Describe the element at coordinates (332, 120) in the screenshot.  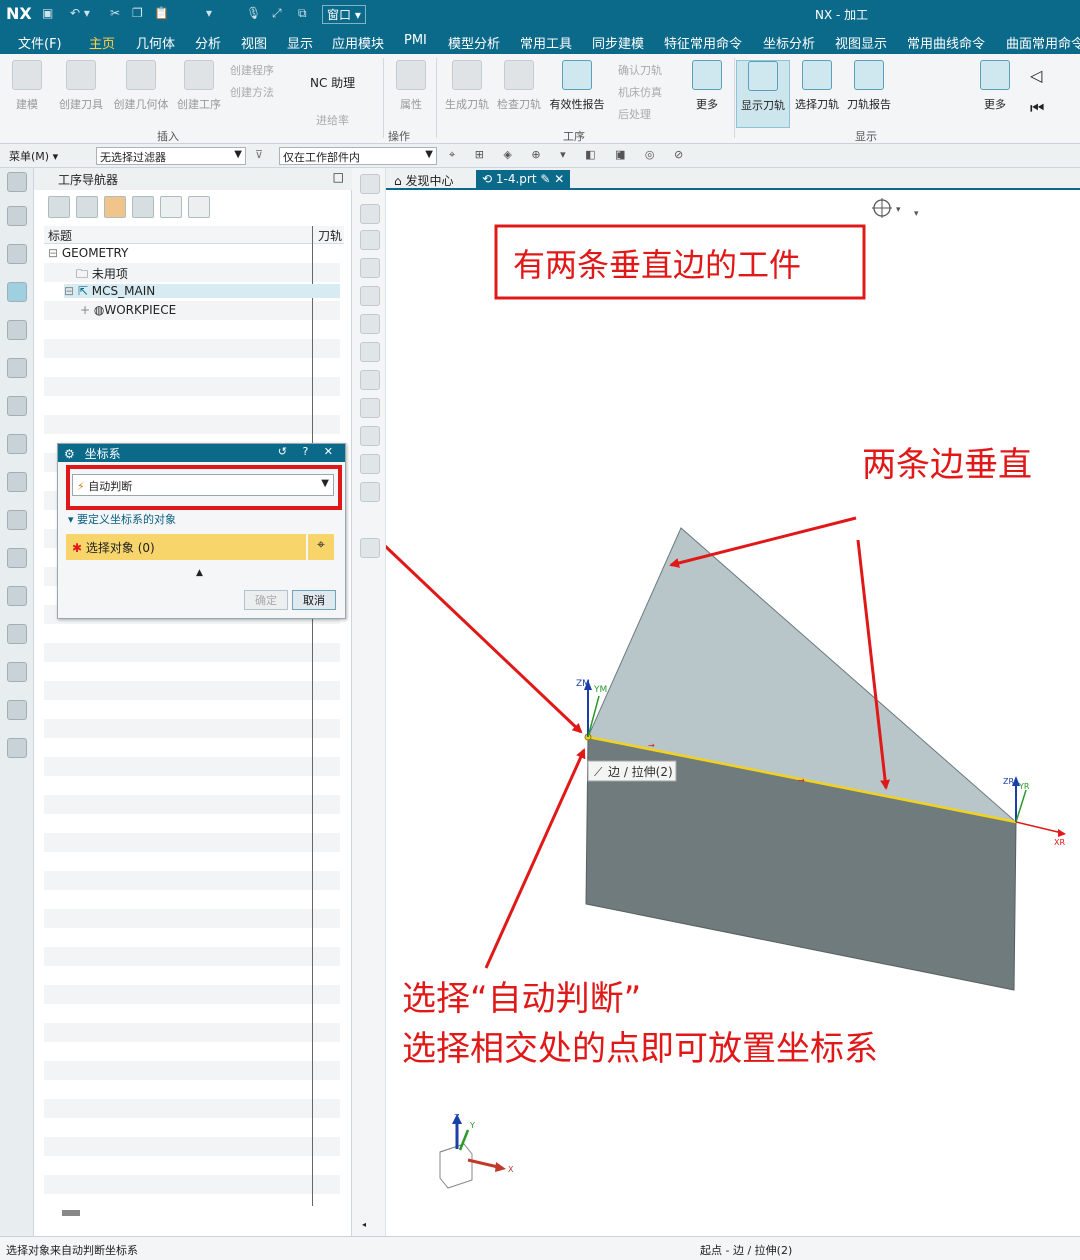
I see `feed-rate-button: 进给率` at that location.